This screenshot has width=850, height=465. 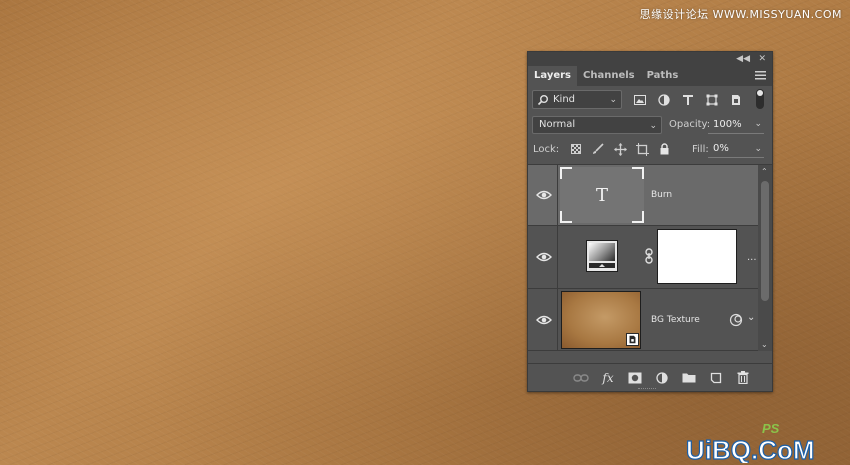 I want to click on tab-paths: Paths, so click(x=663, y=76).